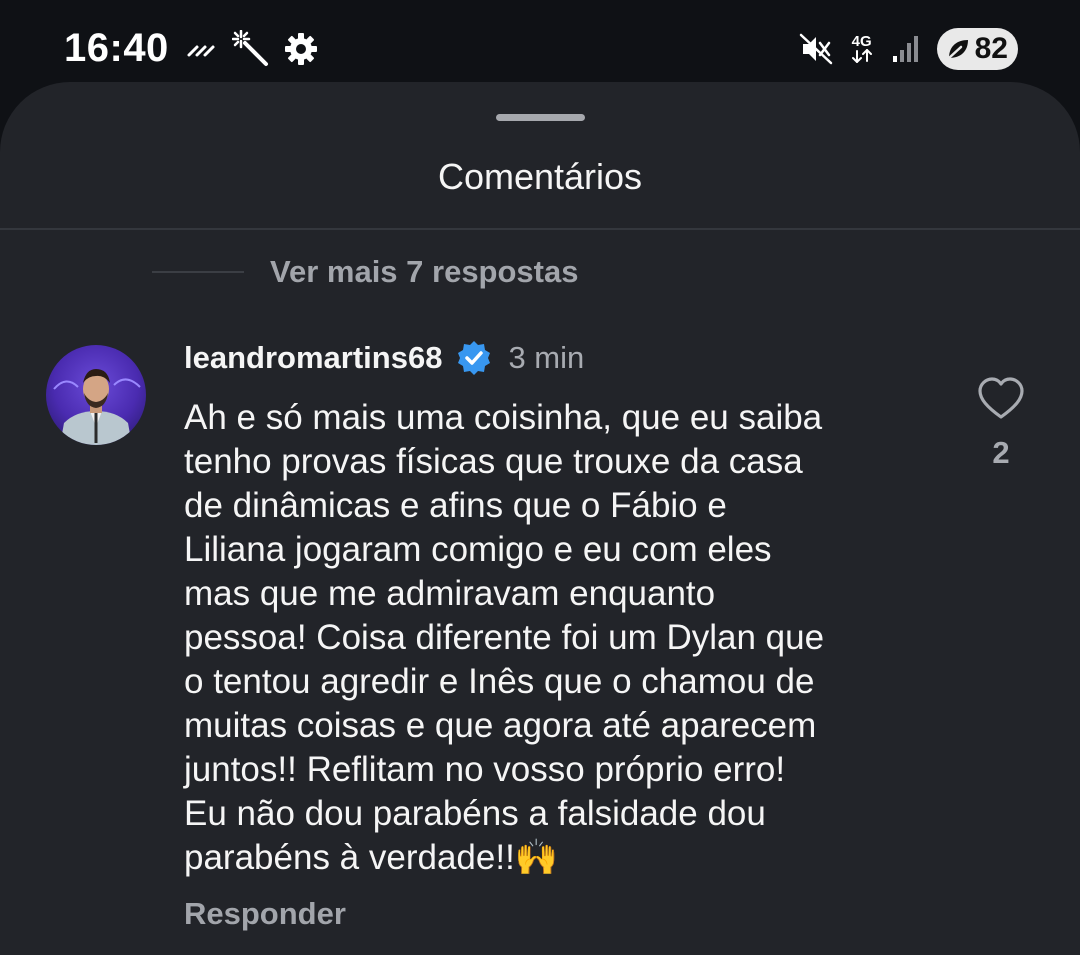 The height and width of the screenshot is (955, 1080). I want to click on comment-header: leandromartins68 3 min, so click(564, 358).